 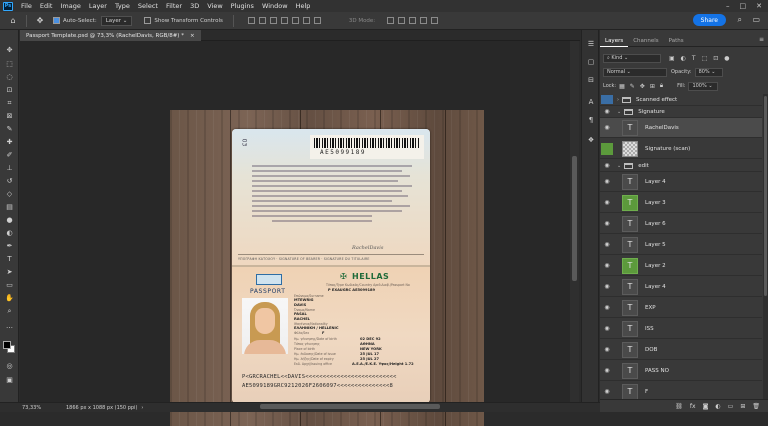 I want to click on opacity-input: 80% ⌄, so click(x=708, y=72).